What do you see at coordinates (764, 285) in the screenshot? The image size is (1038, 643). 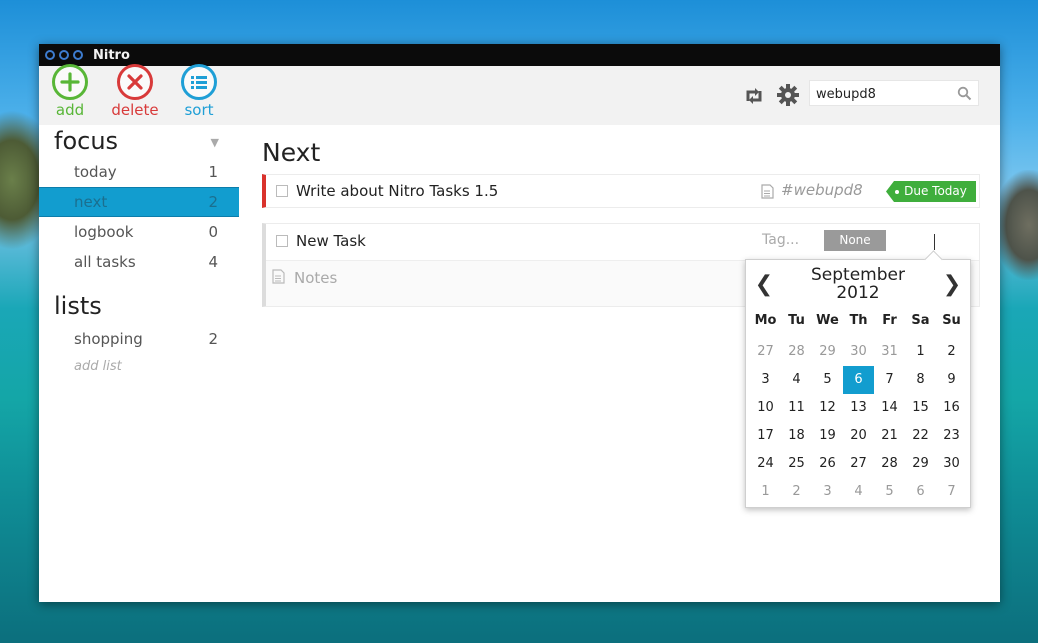 I see `chevron-left-icon: ❮` at bounding box center [764, 285].